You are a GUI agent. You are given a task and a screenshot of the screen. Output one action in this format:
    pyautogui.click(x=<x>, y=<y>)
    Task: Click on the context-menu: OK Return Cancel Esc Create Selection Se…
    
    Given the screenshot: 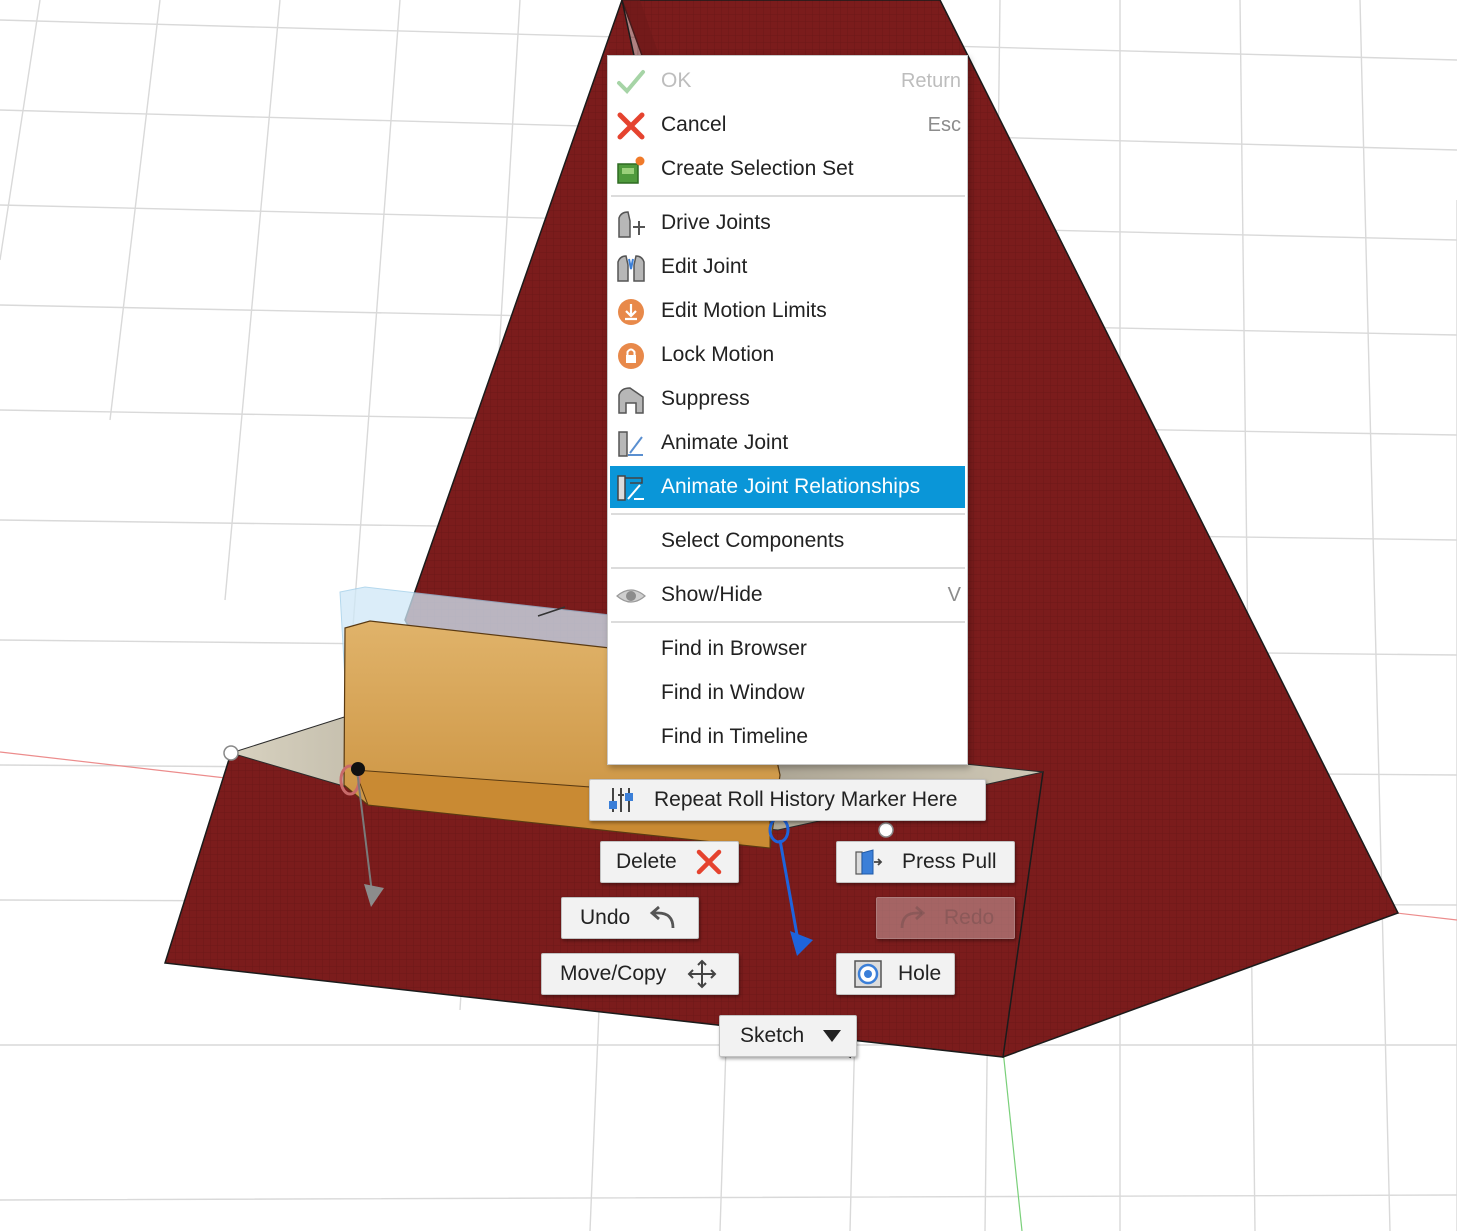 What is the action you would take?
    pyautogui.click(x=787, y=410)
    